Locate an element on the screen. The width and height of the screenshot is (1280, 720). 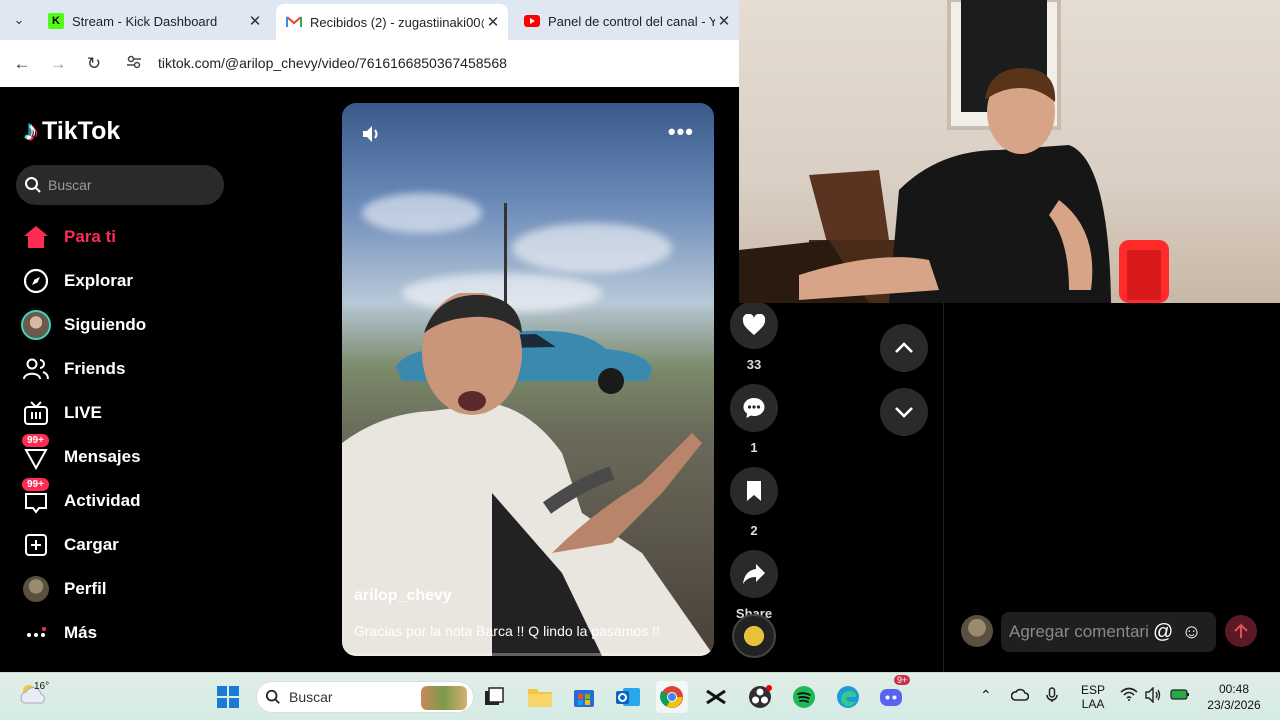
arrow-up-icon is located at coordinates (1241, 630).